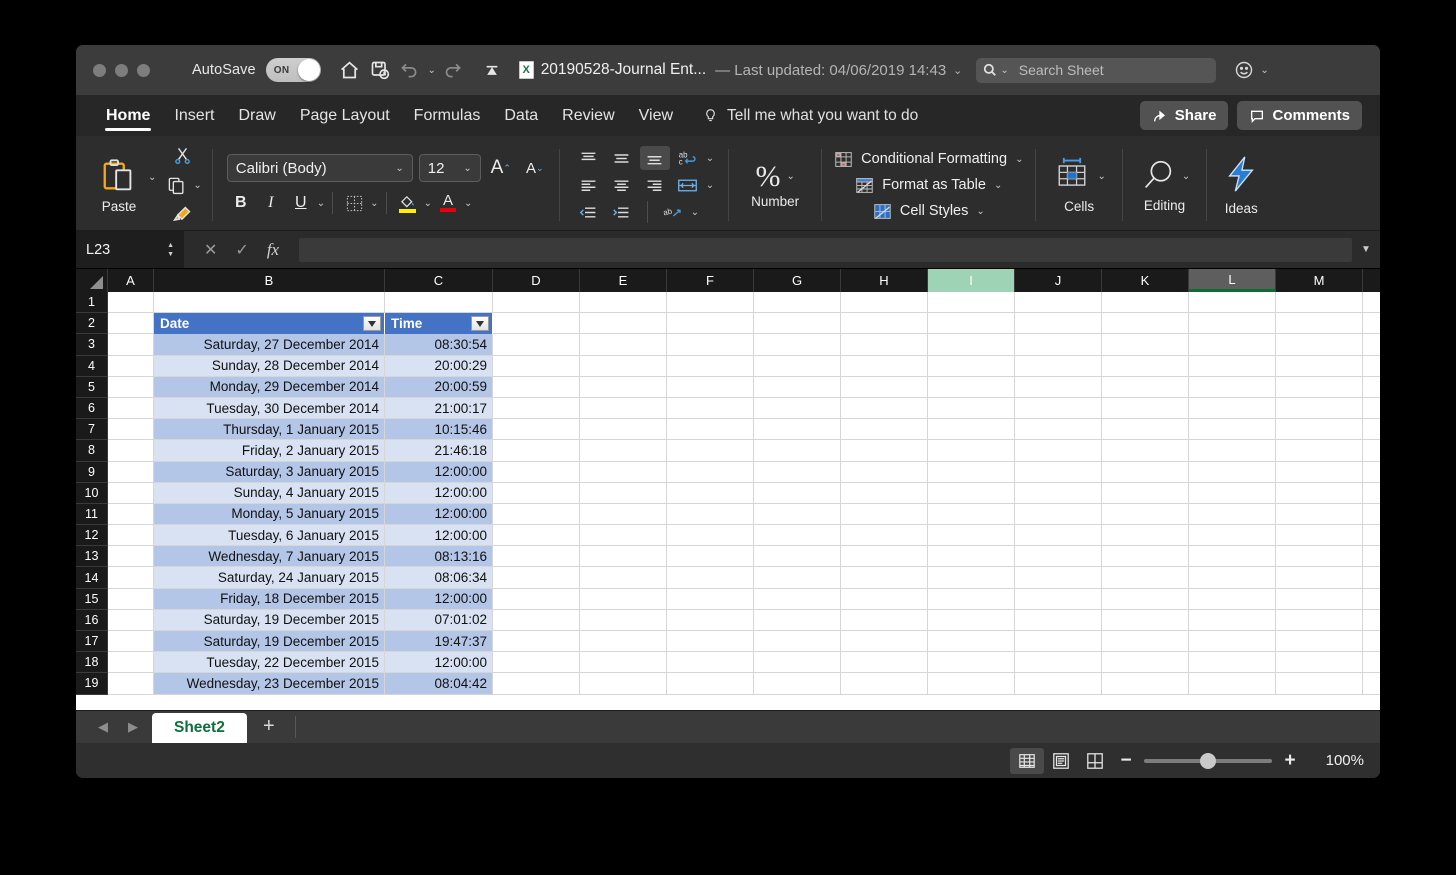 This screenshot has width=1456, height=875. I want to click on cell-x18, so click(1371, 663).